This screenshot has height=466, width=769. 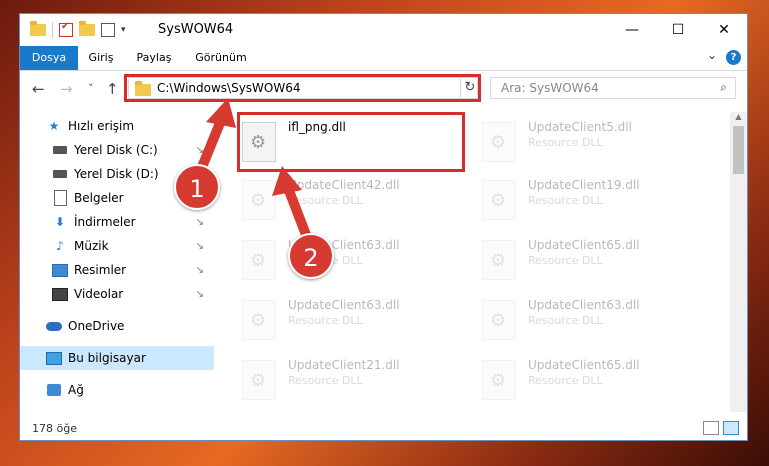 I want to click on details-view-icon, so click(x=711, y=428).